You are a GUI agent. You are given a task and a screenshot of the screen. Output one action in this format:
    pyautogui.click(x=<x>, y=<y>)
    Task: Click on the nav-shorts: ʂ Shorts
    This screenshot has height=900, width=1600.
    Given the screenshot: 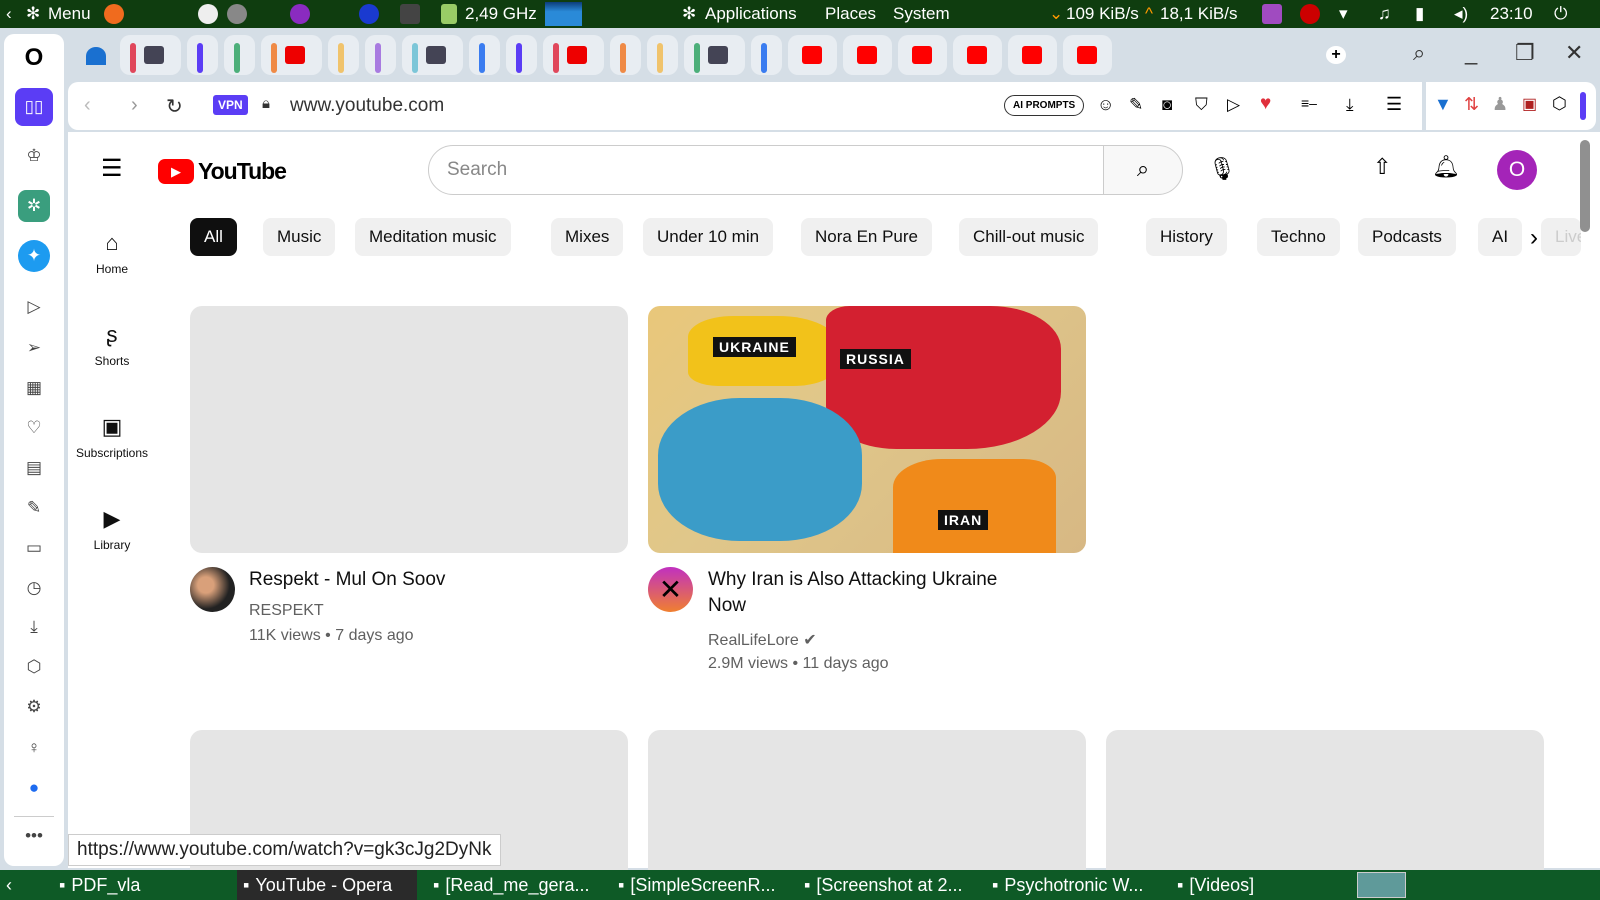 What is the action you would take?
    pyautogui.click(x=112, y=345)
    